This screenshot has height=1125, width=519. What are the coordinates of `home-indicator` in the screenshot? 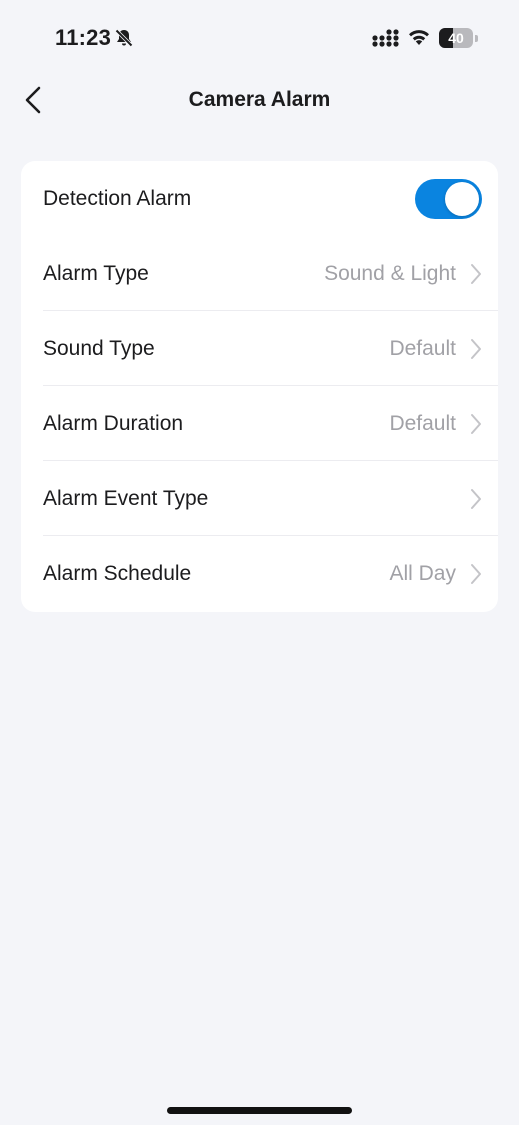 It's located at (259, 1110).